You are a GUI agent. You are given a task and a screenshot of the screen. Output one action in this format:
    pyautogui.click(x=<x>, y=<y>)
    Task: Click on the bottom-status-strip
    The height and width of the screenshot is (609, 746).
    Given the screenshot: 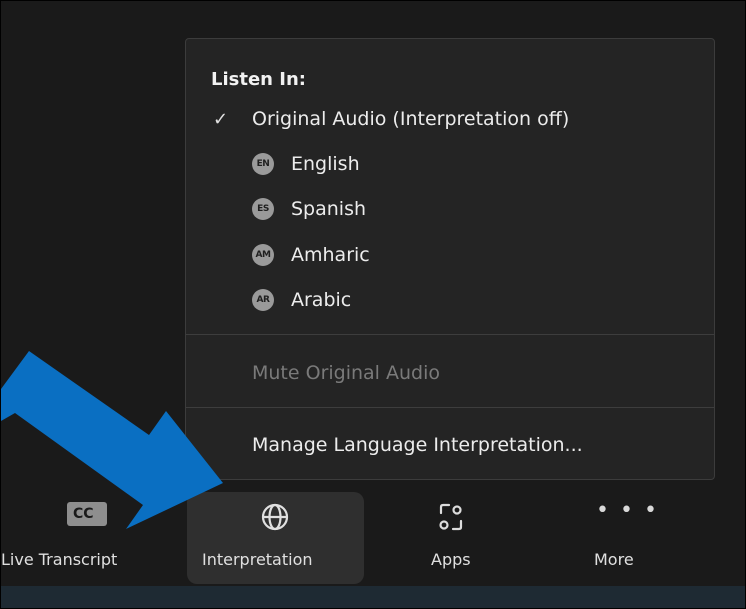 What is the action you would take?
    pyautogui.click(x=373, y=597)
    